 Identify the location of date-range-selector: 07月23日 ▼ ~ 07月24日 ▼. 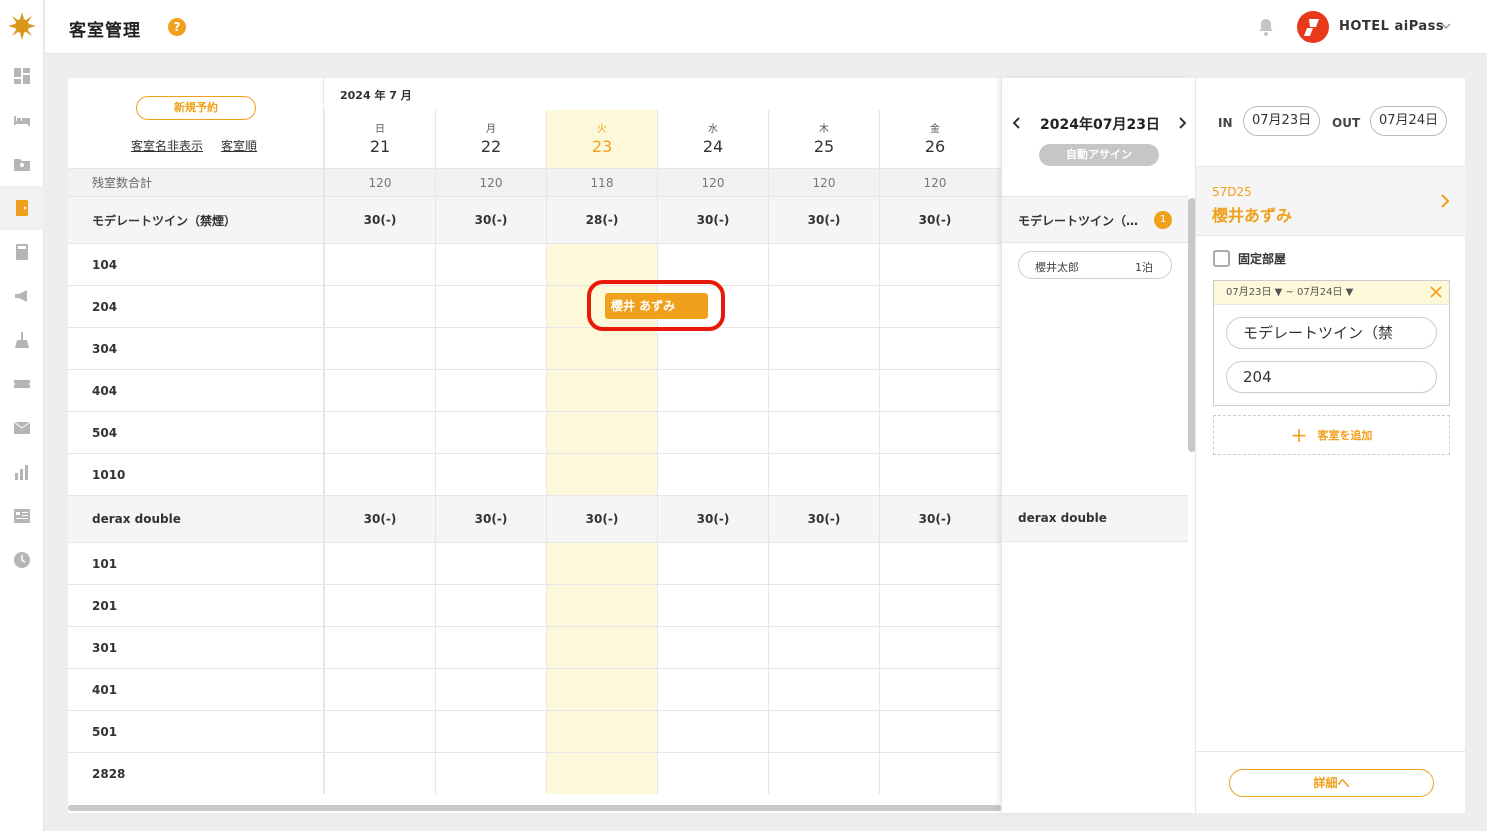
(1331, 293).